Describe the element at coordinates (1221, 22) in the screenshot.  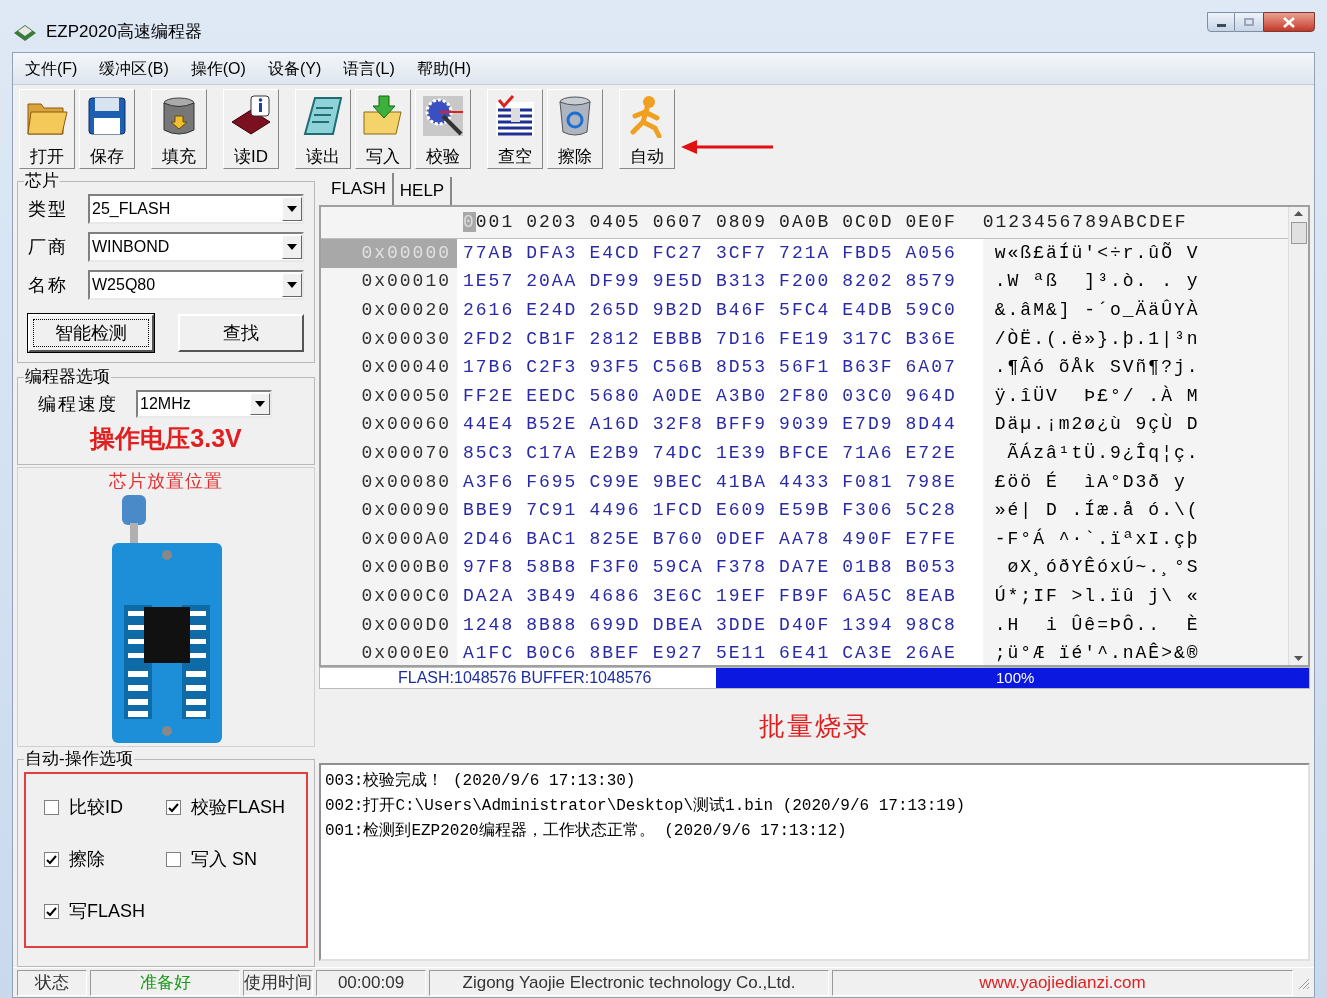
I see `minimize-button` at that location.